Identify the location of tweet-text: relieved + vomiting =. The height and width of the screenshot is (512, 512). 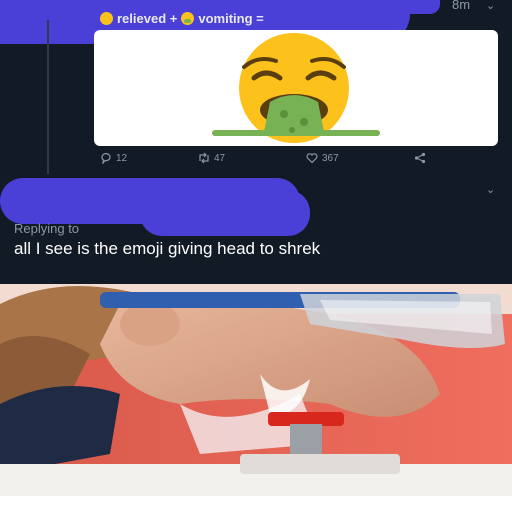
(182, 18).